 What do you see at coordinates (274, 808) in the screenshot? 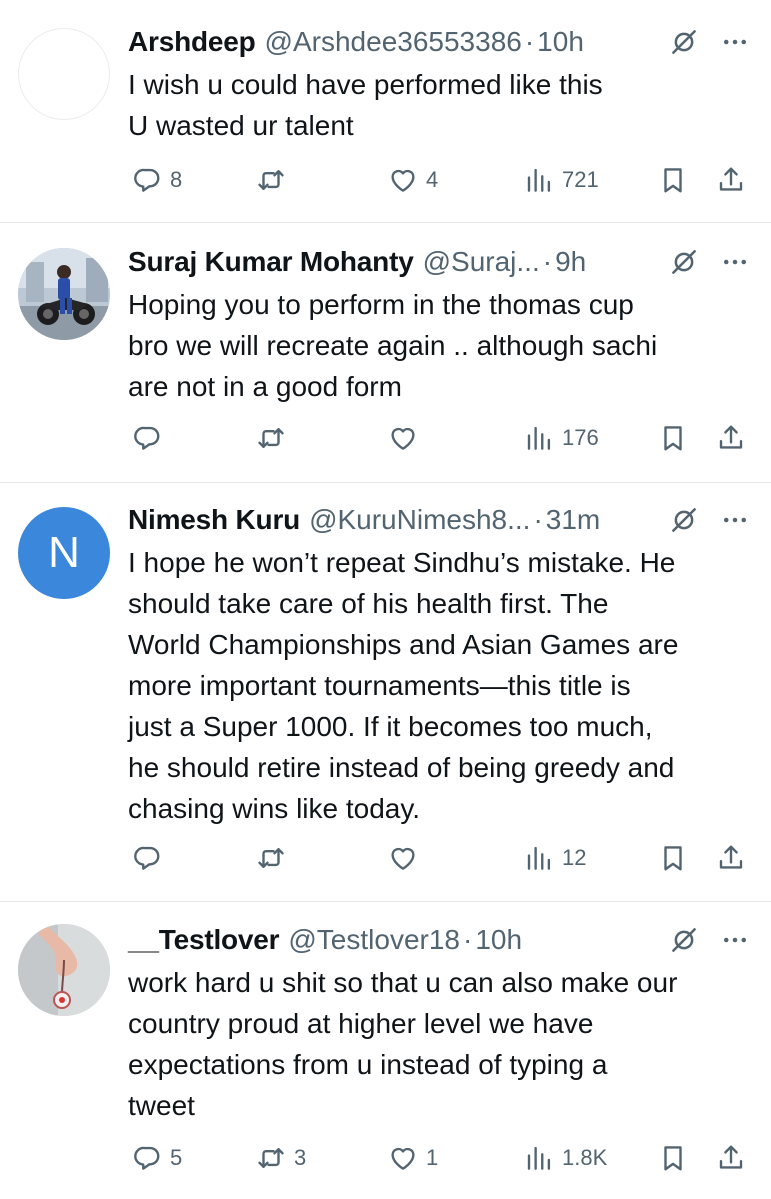
I see `text-line: chasing wins like today.` at bounding box center [274, 808].